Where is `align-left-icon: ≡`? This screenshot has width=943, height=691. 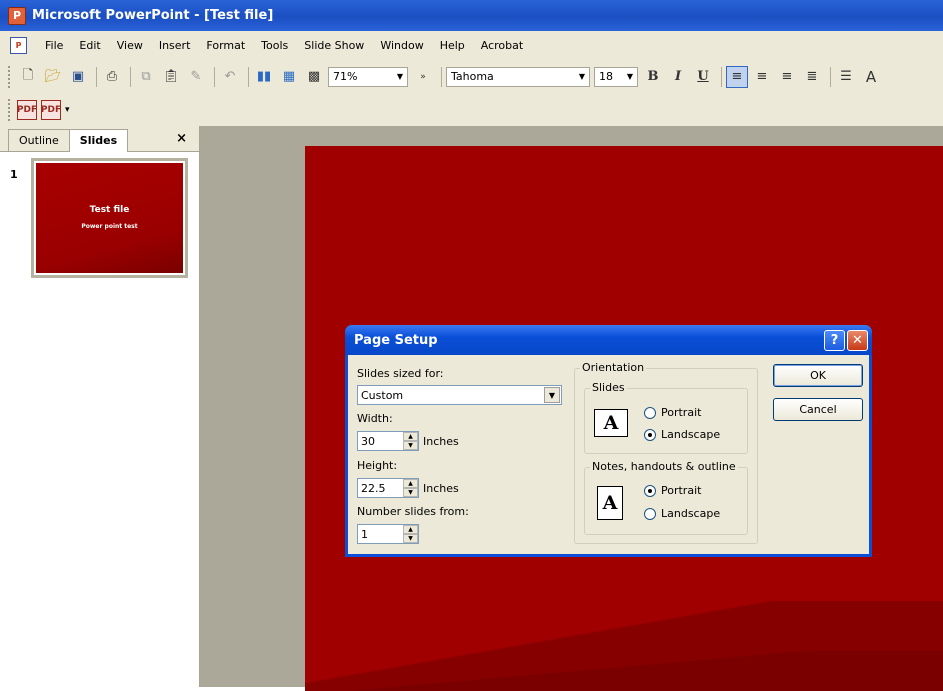
align-left-icon: ≡ is located at coordinates (737, 76).